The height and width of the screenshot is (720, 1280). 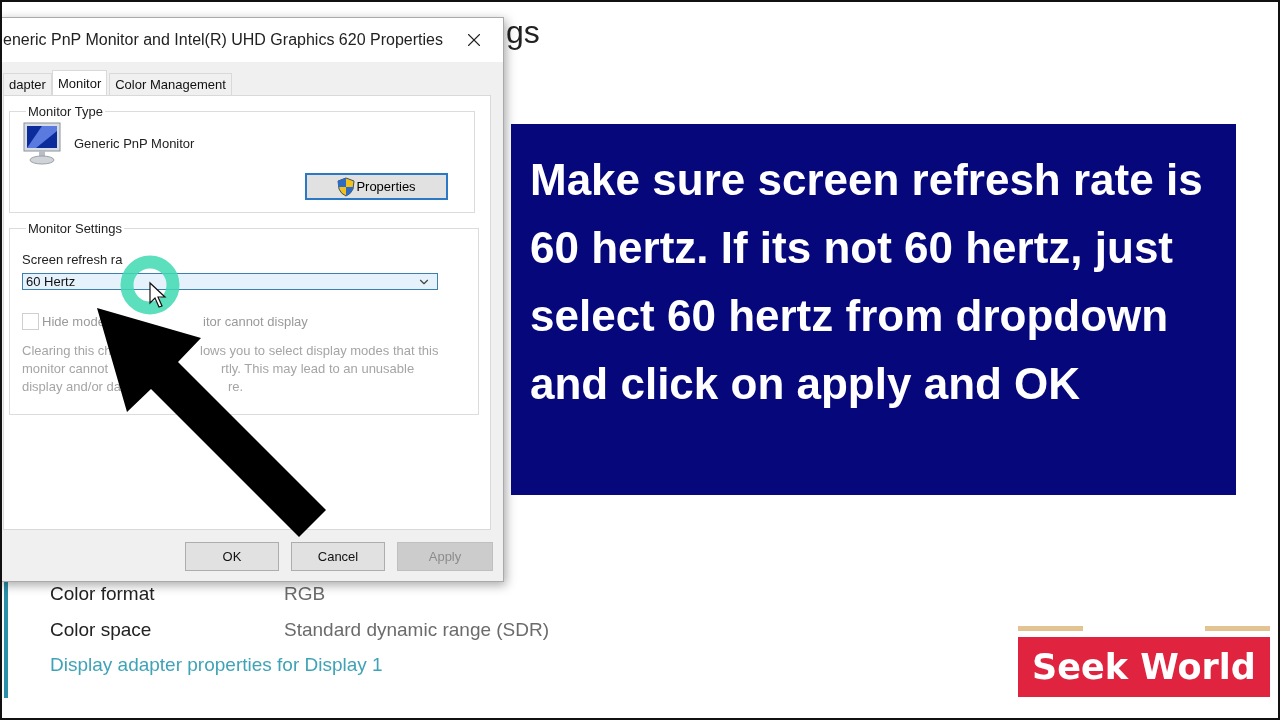 I want to click on monitor-name: Generic PnP Monitor, so click(x=134, y=143).